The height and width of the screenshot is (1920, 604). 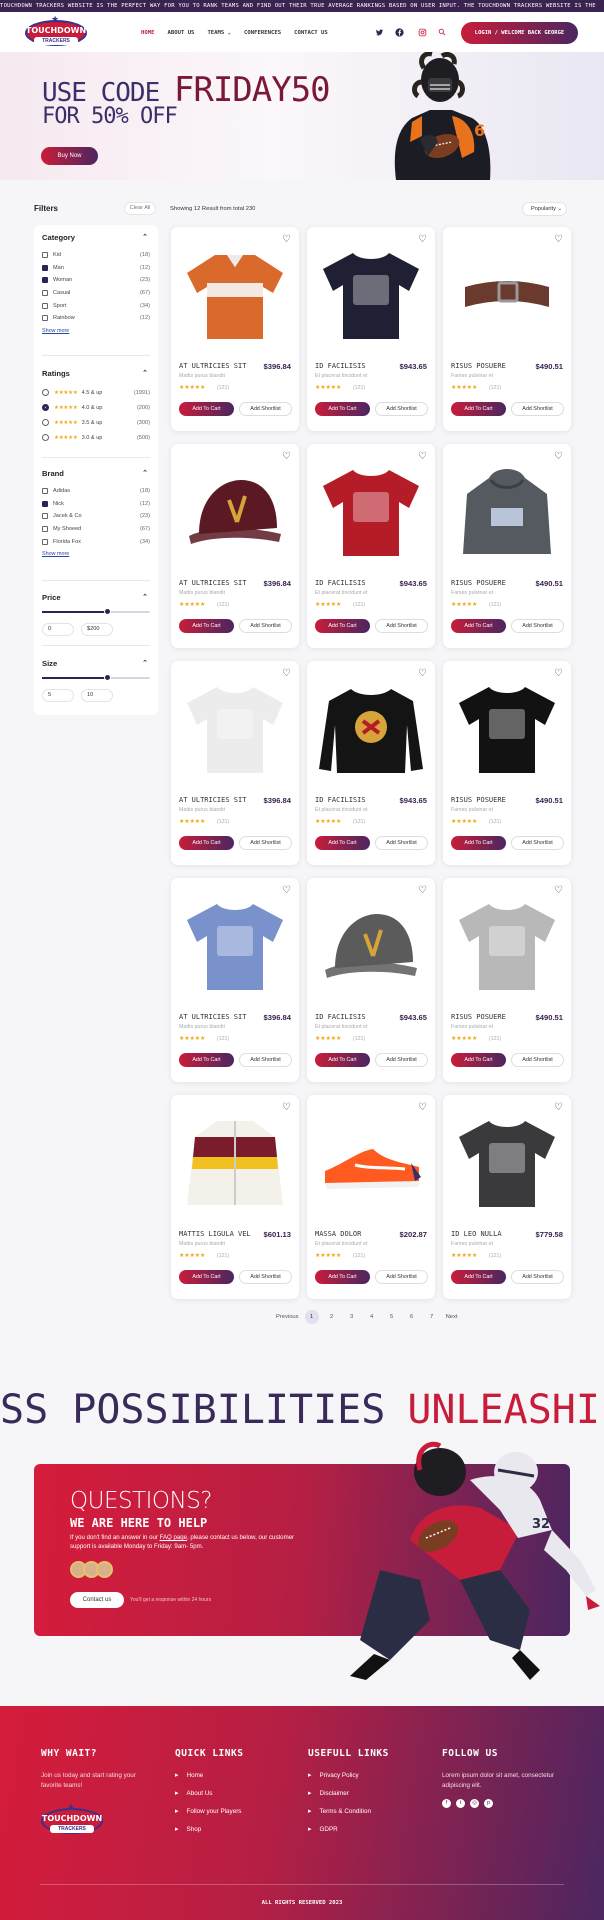 I want to click on nav-about: ABOUT US, so click(x=180, y=33).